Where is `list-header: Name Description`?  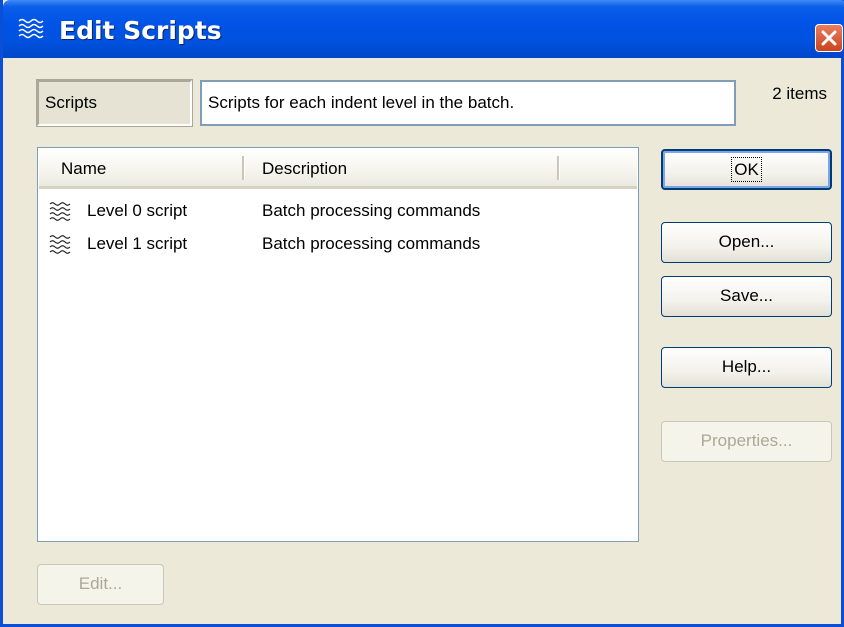 list-header: Name Description is located at coordinates (338, 169).